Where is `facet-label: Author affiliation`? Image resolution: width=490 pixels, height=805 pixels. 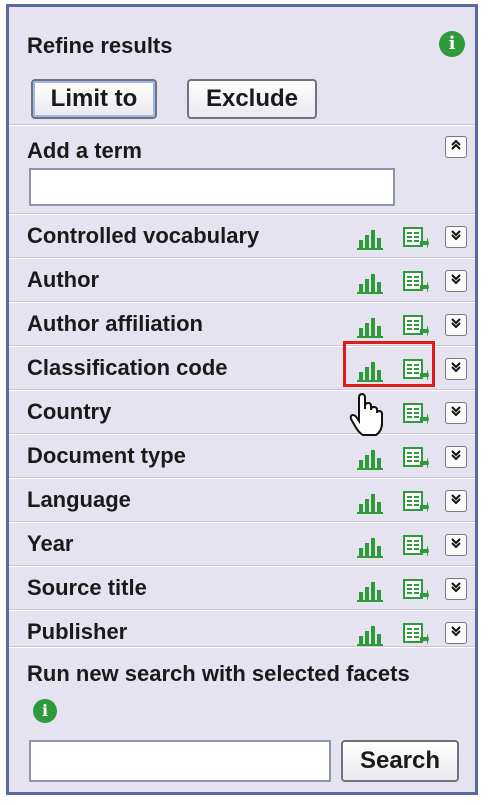
facet-label: Author affiliation is located at coordinates (115, 324).